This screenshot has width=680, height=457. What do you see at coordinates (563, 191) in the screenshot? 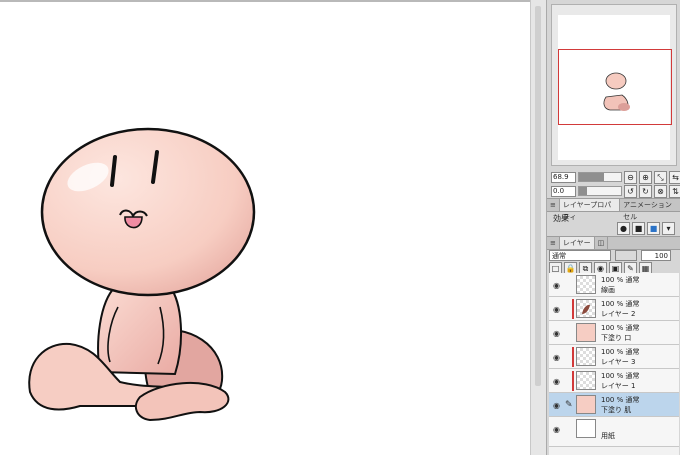
I see `rotate-value: 0.0` at bounding box center [563, 191].